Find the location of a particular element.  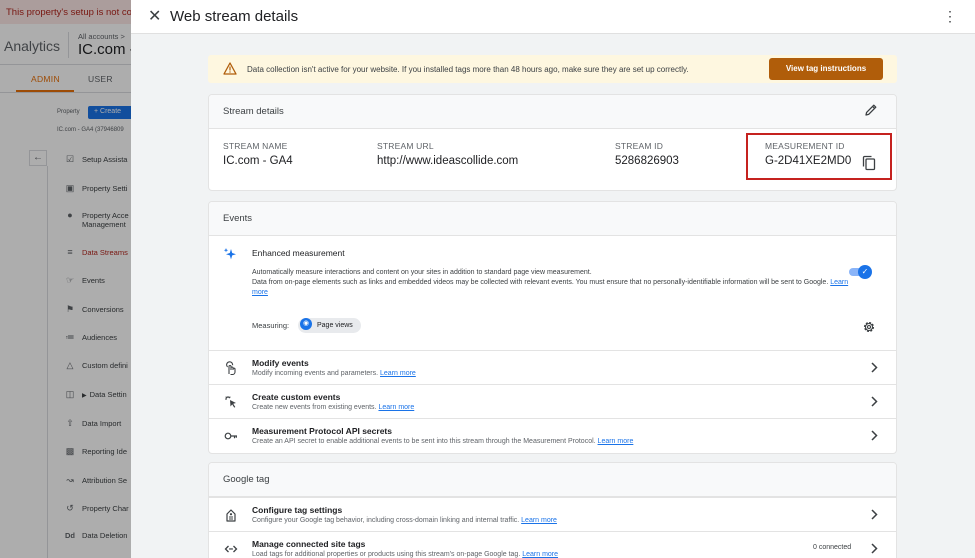

modify-events-title: Modify events is located at coordinates (280, 363).